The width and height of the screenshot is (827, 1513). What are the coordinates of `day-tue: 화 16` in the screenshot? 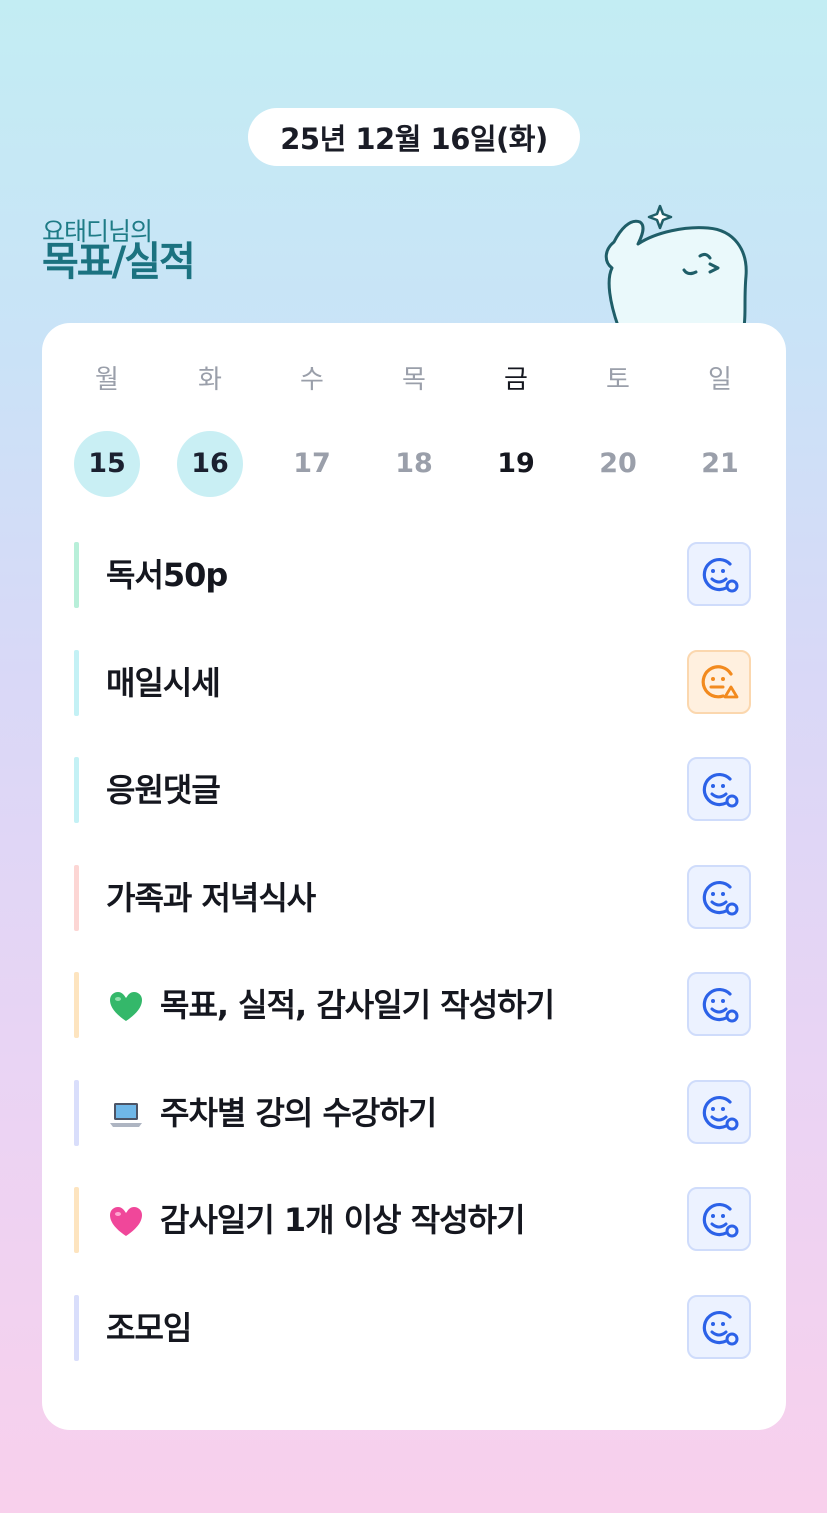 It's located at (210, 430).